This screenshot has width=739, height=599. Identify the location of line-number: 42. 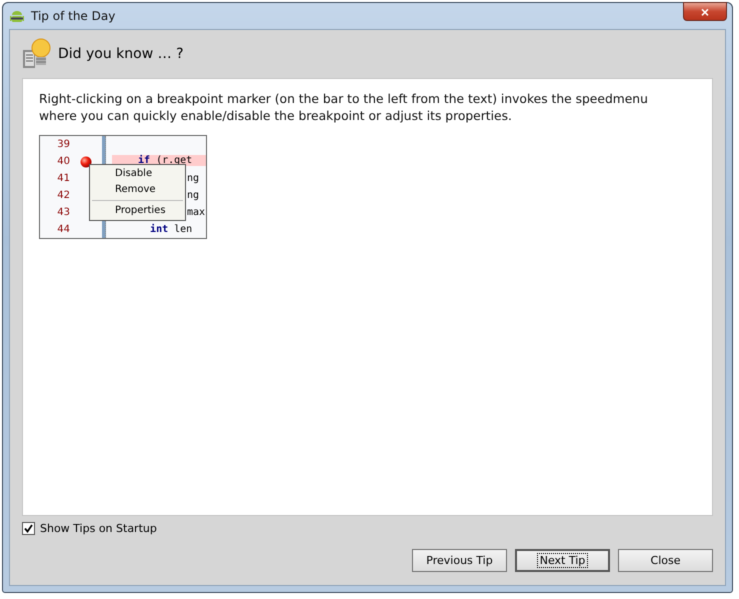
(63, 195).